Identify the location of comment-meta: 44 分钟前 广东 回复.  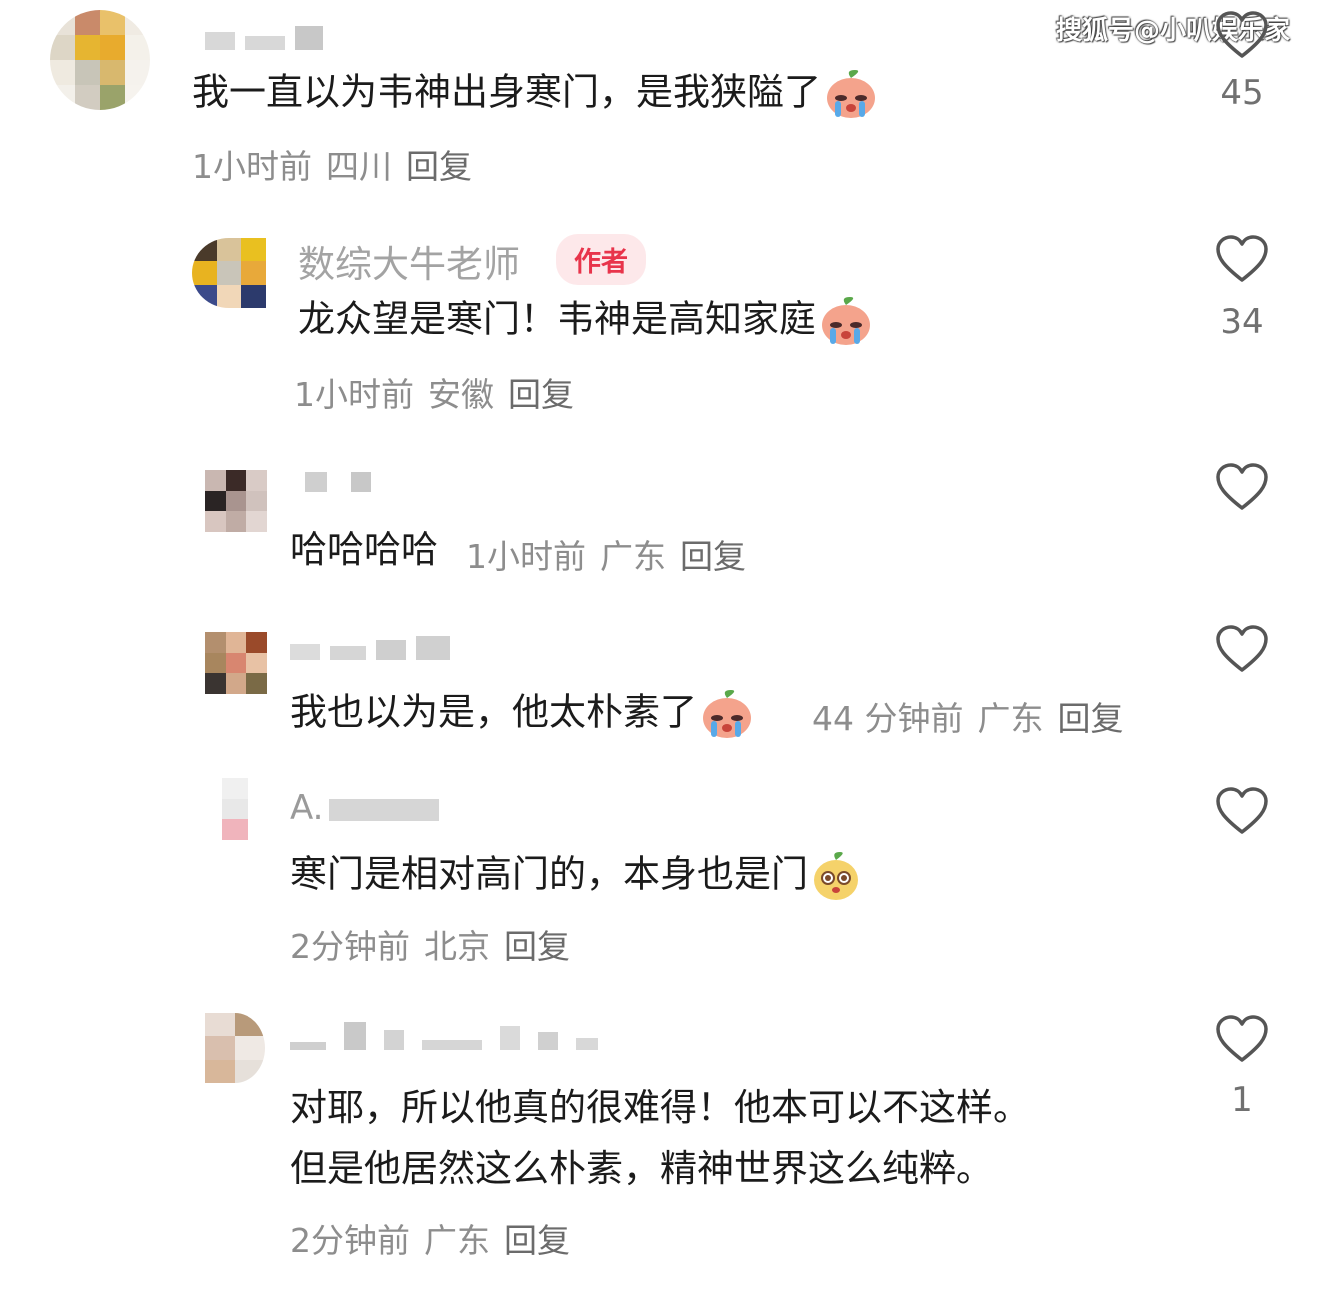
(967, 716).